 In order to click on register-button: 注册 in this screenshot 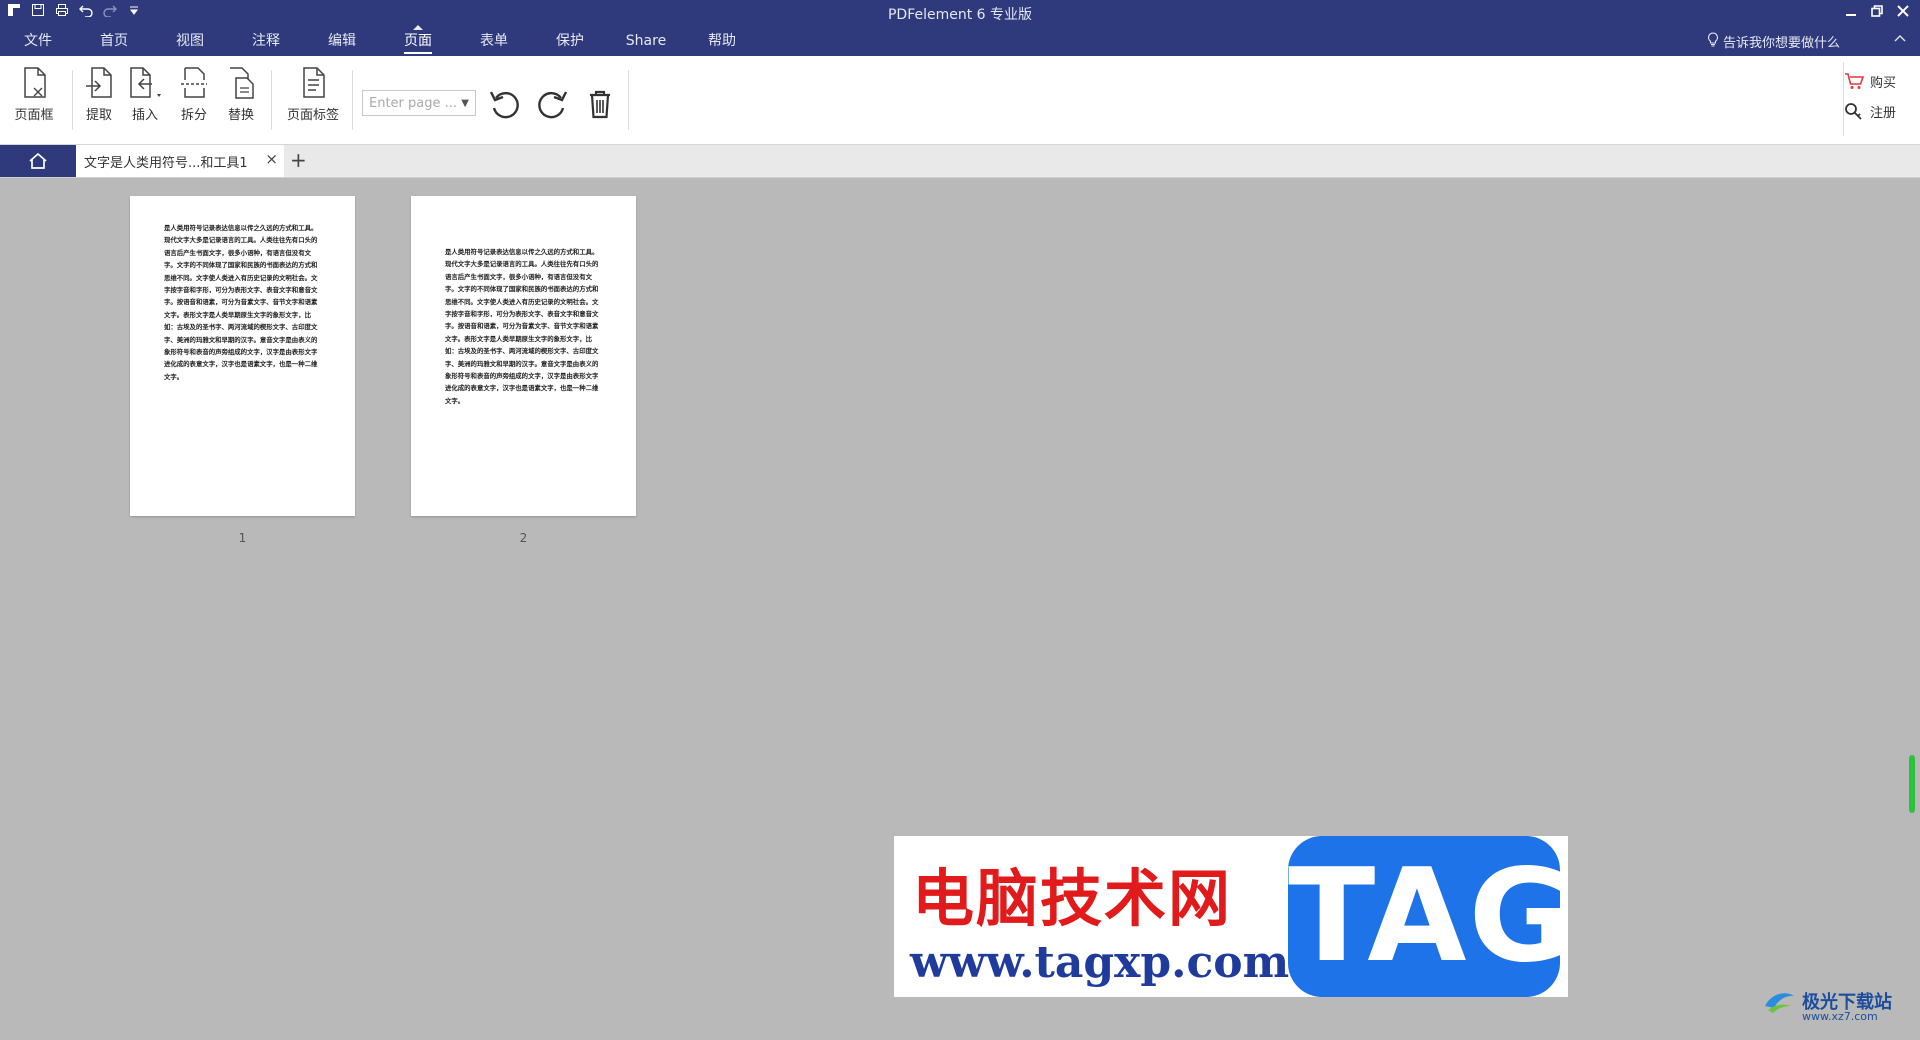, I will do `click(1879, 111)`.